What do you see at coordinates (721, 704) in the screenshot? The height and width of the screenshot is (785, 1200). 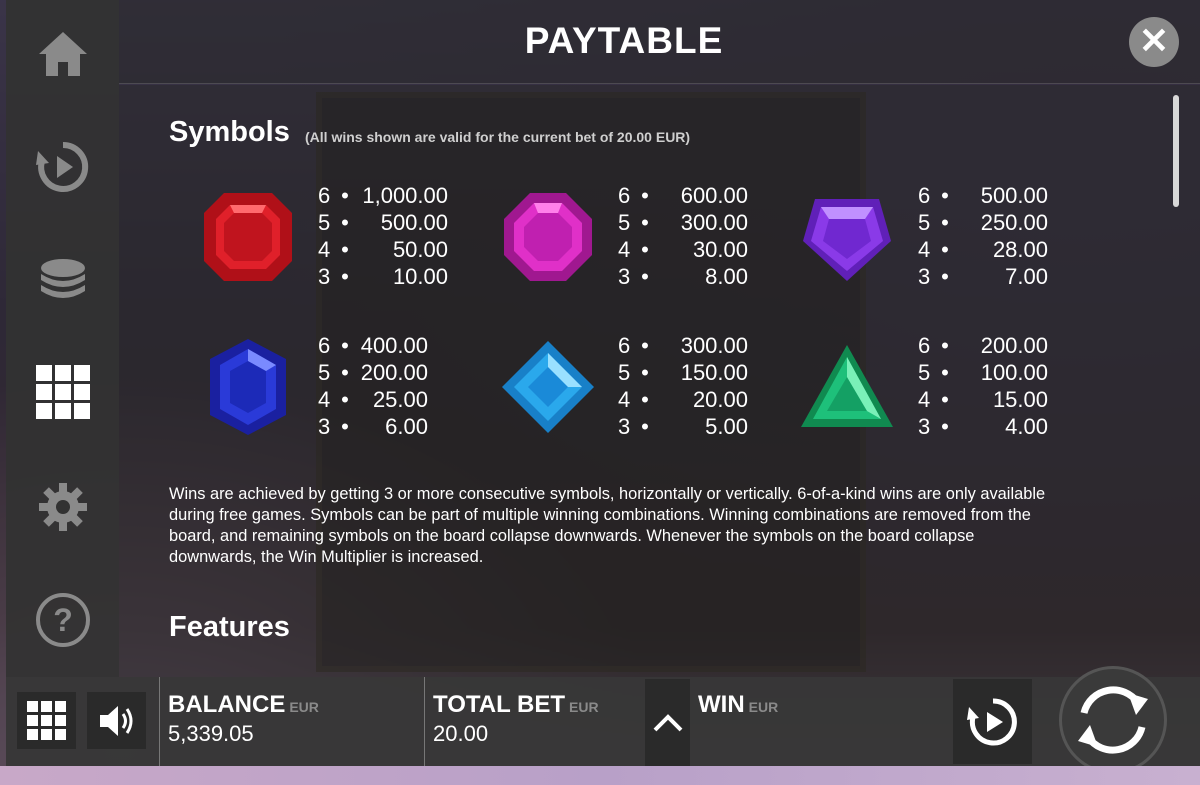 I see `win-label: WIN` at bounding box center [721, 704].